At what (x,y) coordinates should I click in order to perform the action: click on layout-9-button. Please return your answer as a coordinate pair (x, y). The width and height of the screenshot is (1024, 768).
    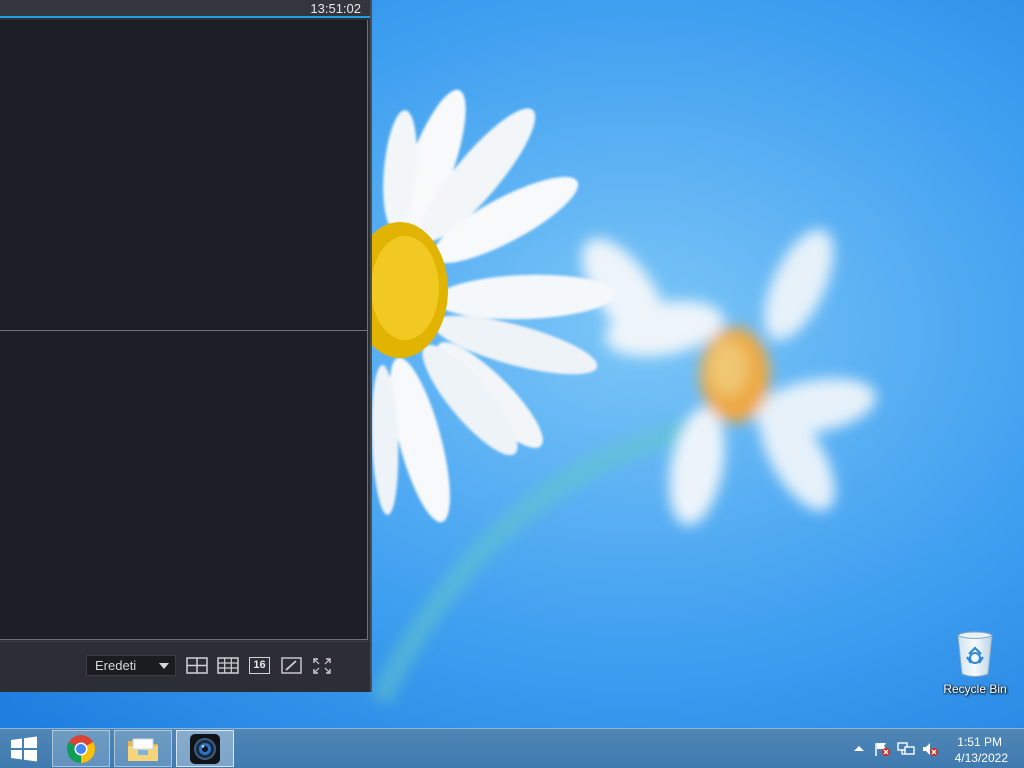
    Looking at the image, I should click on (228, 665).